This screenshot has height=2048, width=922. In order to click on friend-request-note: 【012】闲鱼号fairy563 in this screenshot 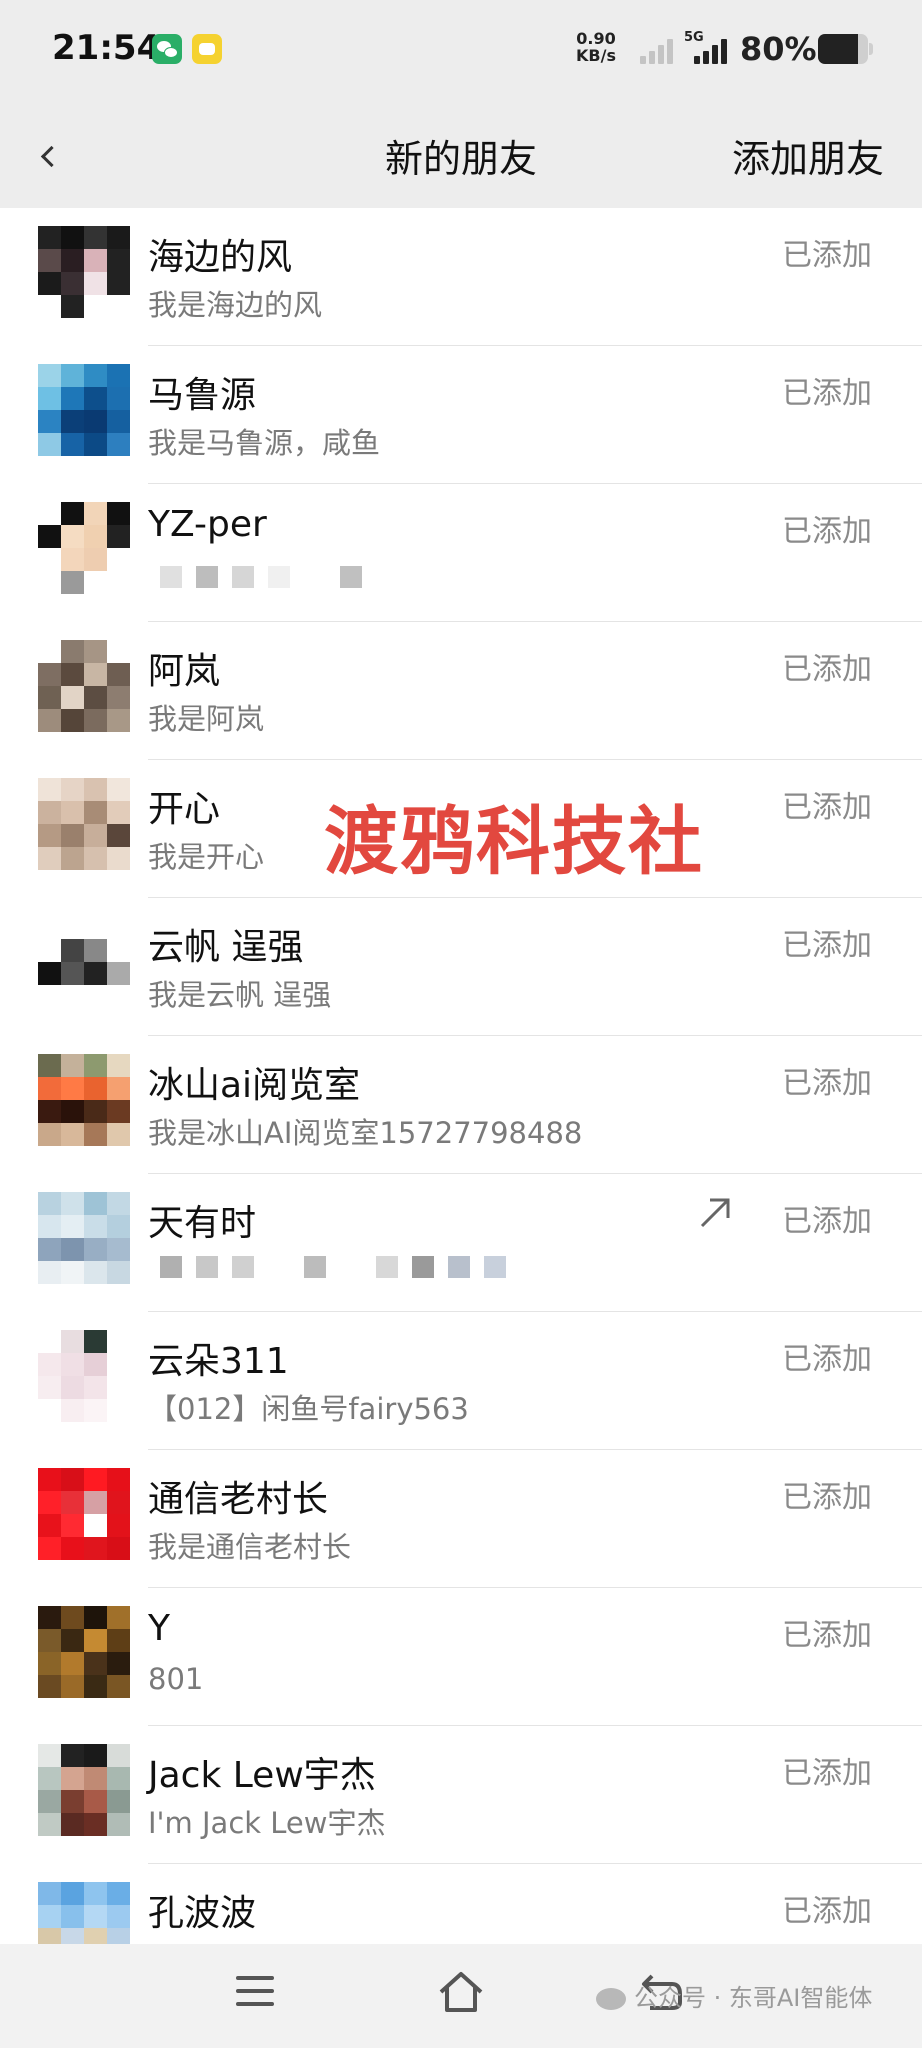, I will do `click(308, 1409)`.